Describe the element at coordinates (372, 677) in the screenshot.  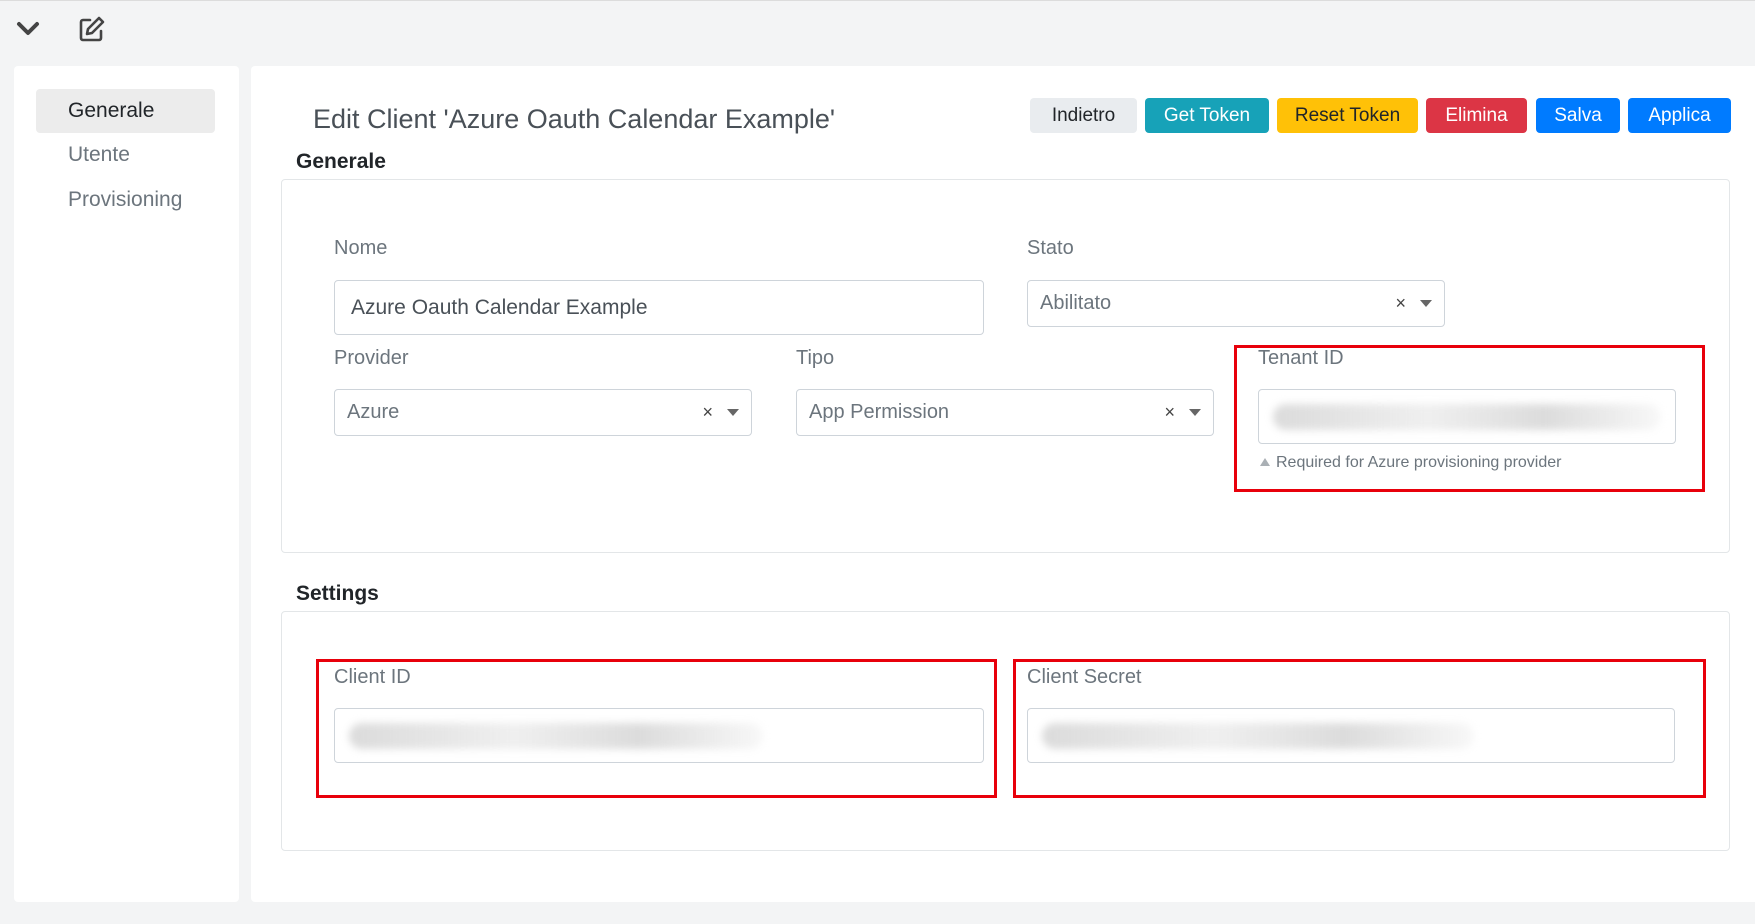
I see `client-id-label: Client ID` at that location.